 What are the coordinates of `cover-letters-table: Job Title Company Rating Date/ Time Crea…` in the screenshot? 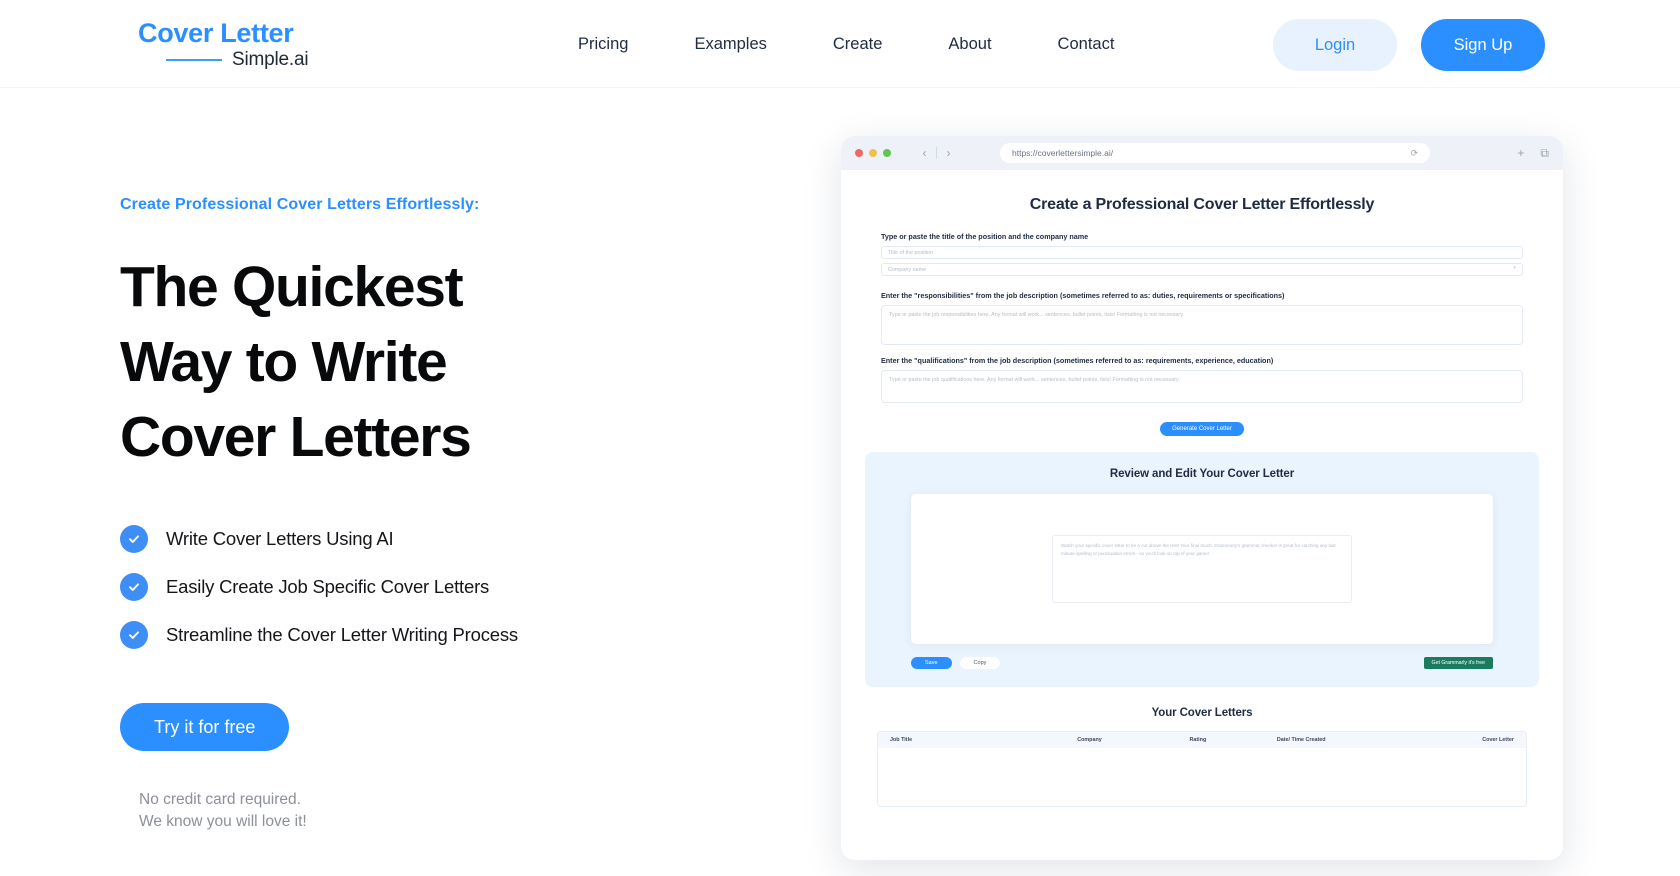 It's located at (1202, 769).